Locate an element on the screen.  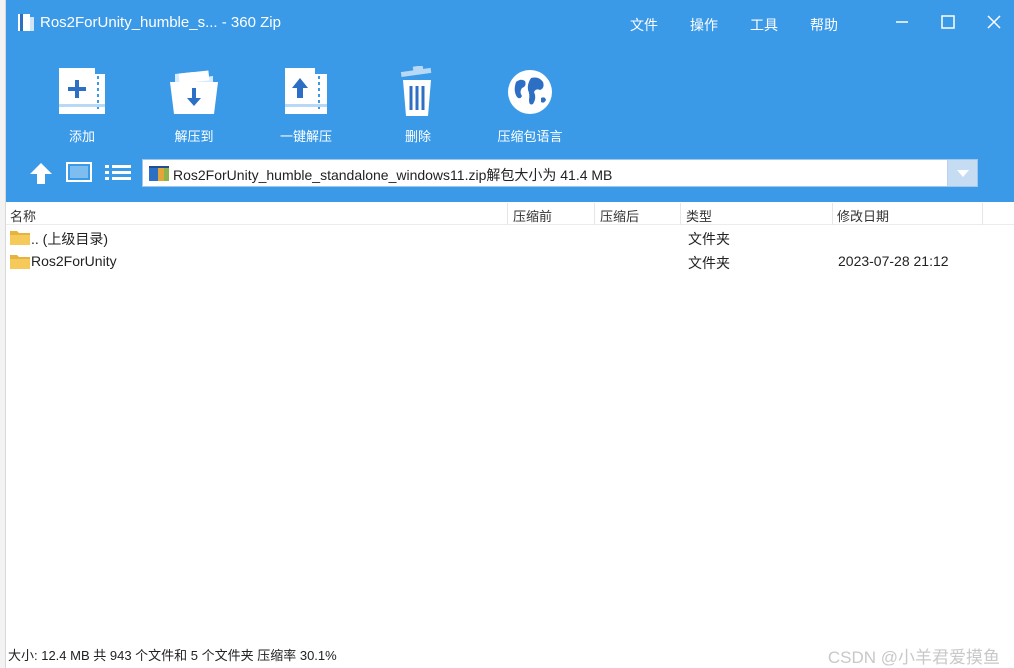
column-uncompressed: 压缩后 is located at coordinates (619, 215).